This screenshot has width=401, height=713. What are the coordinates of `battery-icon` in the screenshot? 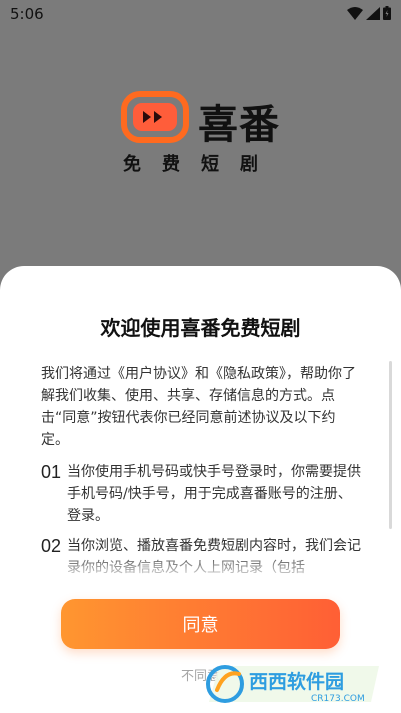 It's located at (387, 13).